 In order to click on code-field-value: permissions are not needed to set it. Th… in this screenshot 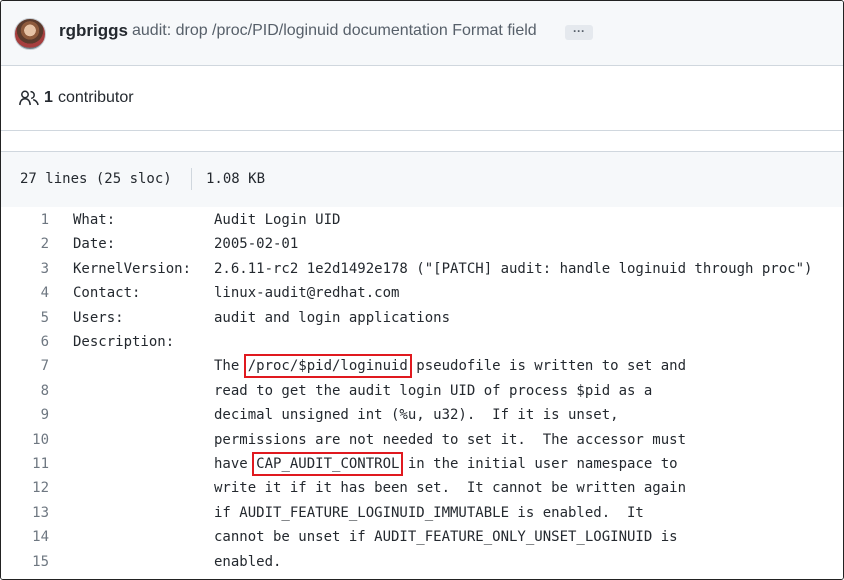, I will do `click(450, 439)`.